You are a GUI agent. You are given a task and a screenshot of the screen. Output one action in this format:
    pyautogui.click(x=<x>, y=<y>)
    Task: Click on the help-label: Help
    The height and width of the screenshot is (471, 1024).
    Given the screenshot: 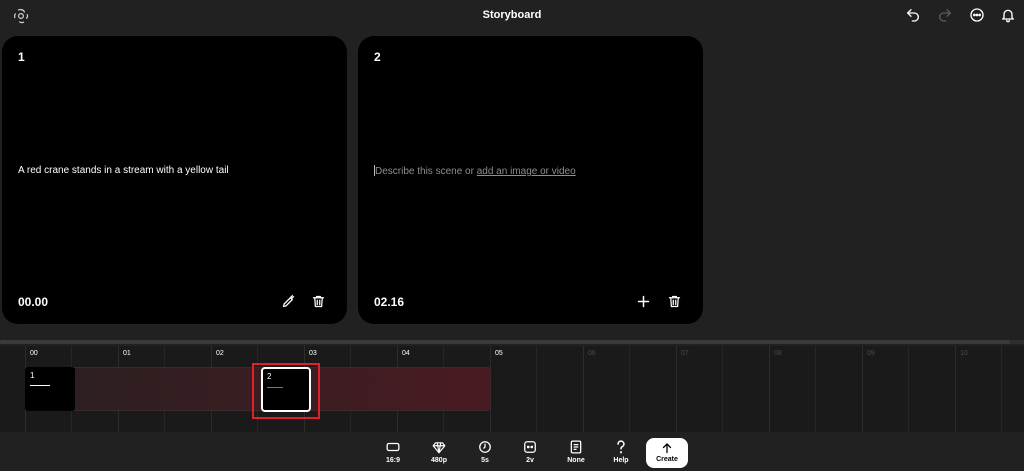 What is the action you would take?
    pyautogui.click(x=621, y=460)
    